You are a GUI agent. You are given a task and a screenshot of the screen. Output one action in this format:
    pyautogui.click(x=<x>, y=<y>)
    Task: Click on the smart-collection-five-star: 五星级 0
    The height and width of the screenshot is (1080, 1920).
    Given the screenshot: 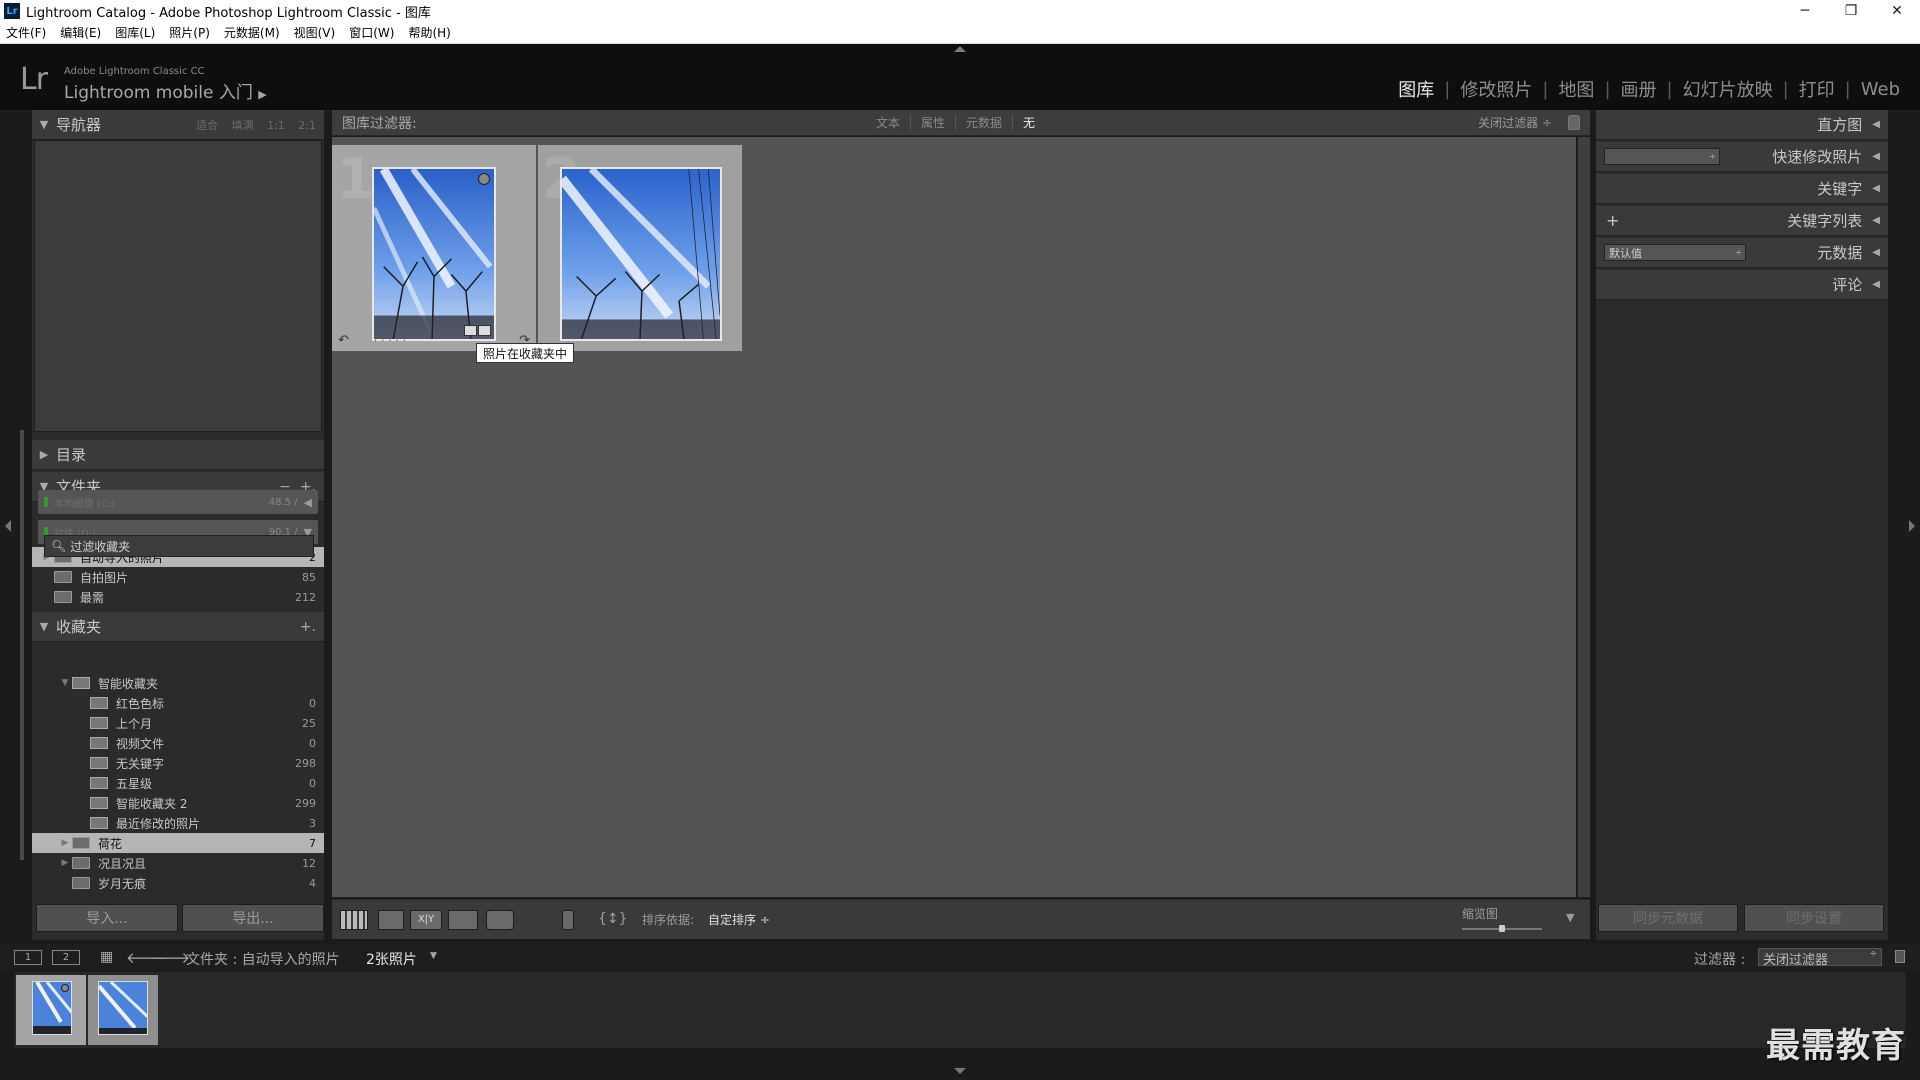 What is the action you would take?
    pyautogui.click(x=178, y=783)
    